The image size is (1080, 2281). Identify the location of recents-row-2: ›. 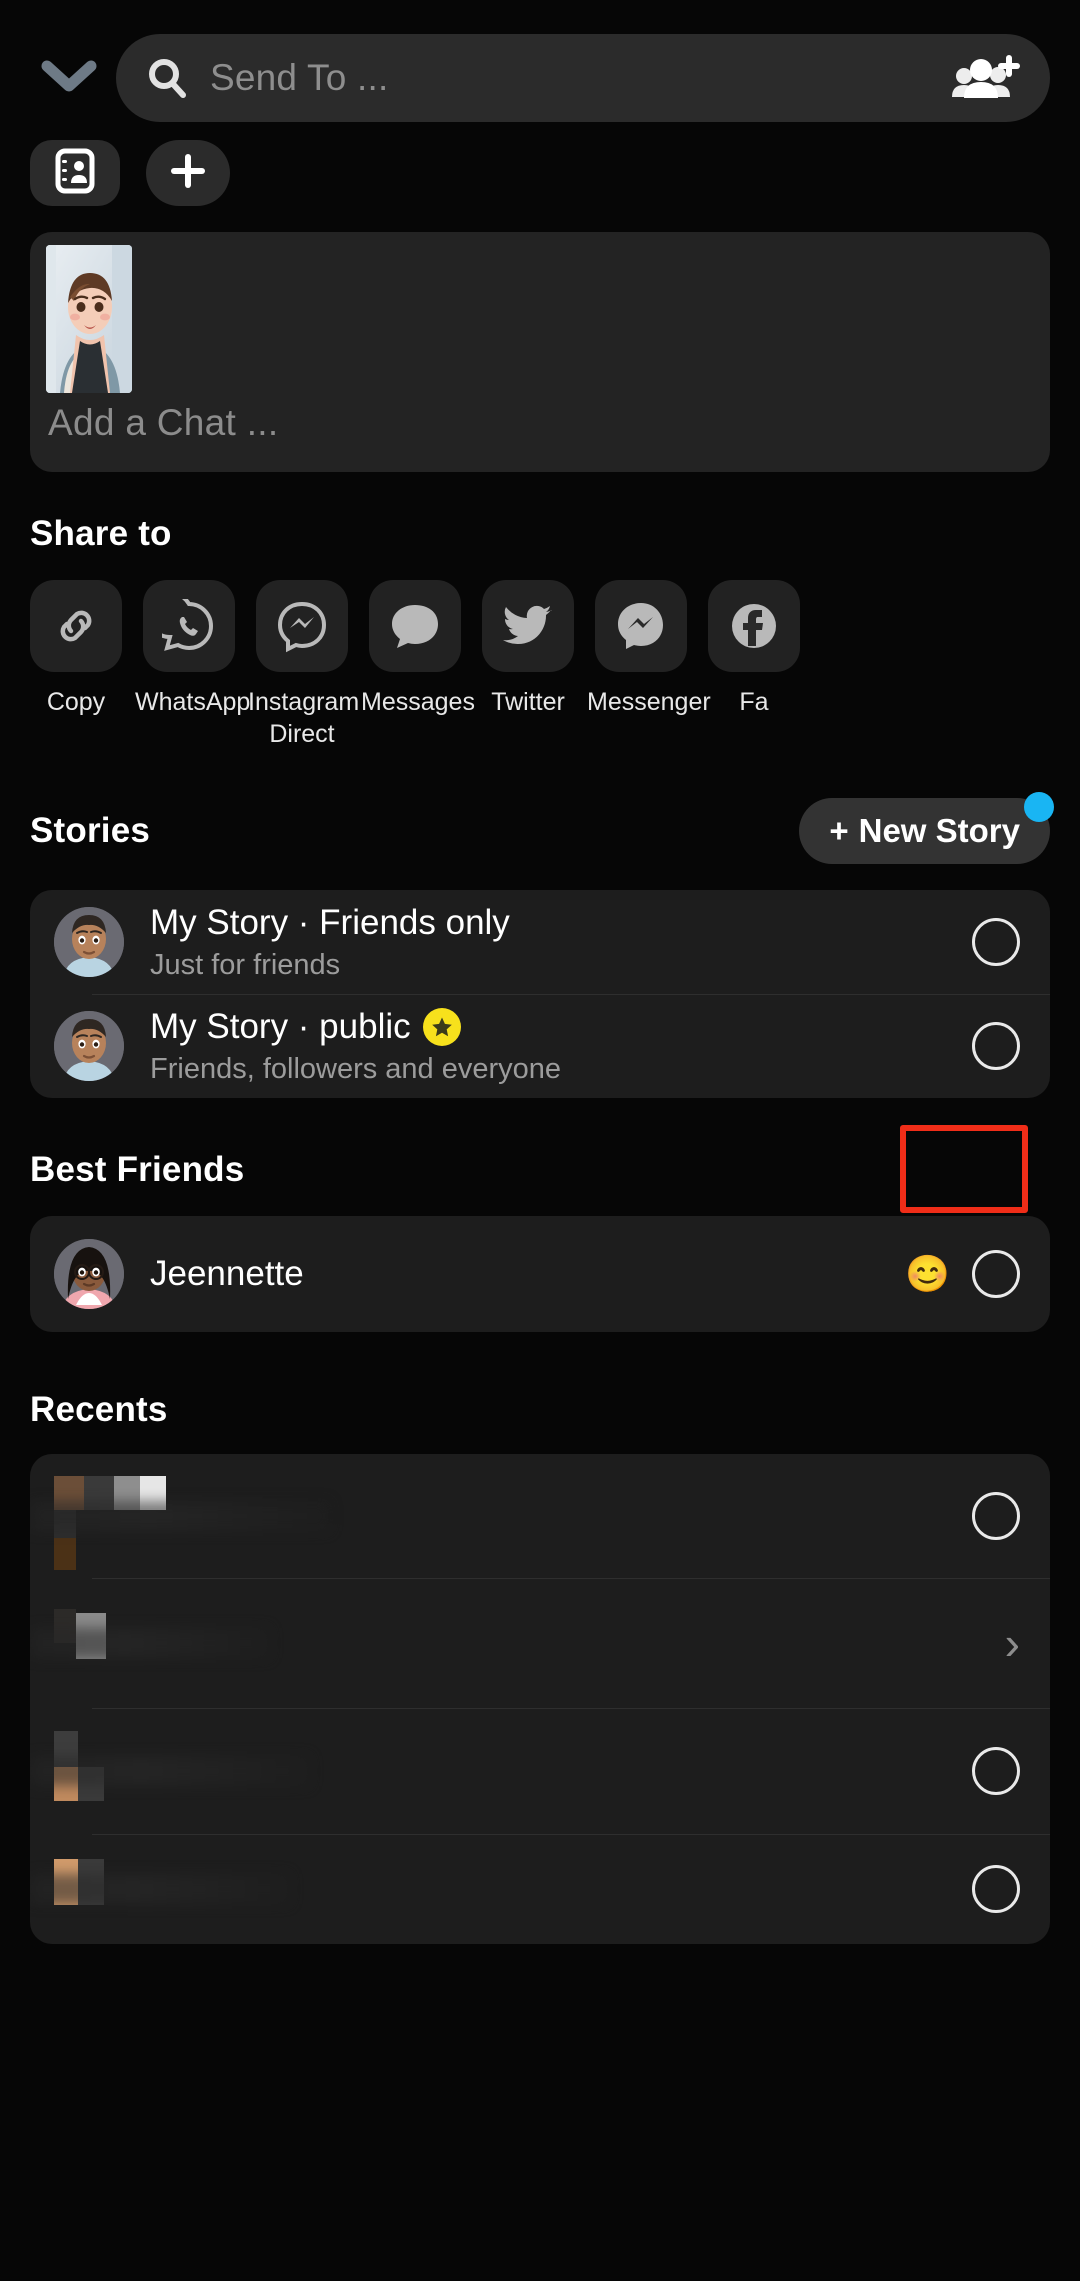
(540, 1643).